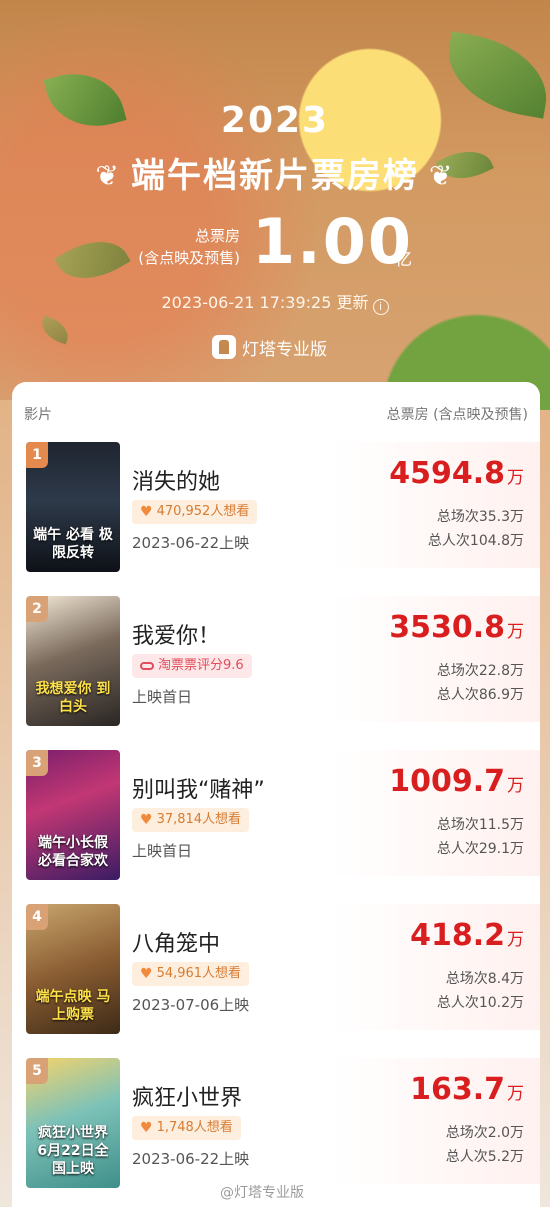  What do you see at coordinates (403, 260) in the screenshot?
I see `total-unit: 亿` at bounding box center [403, 260].